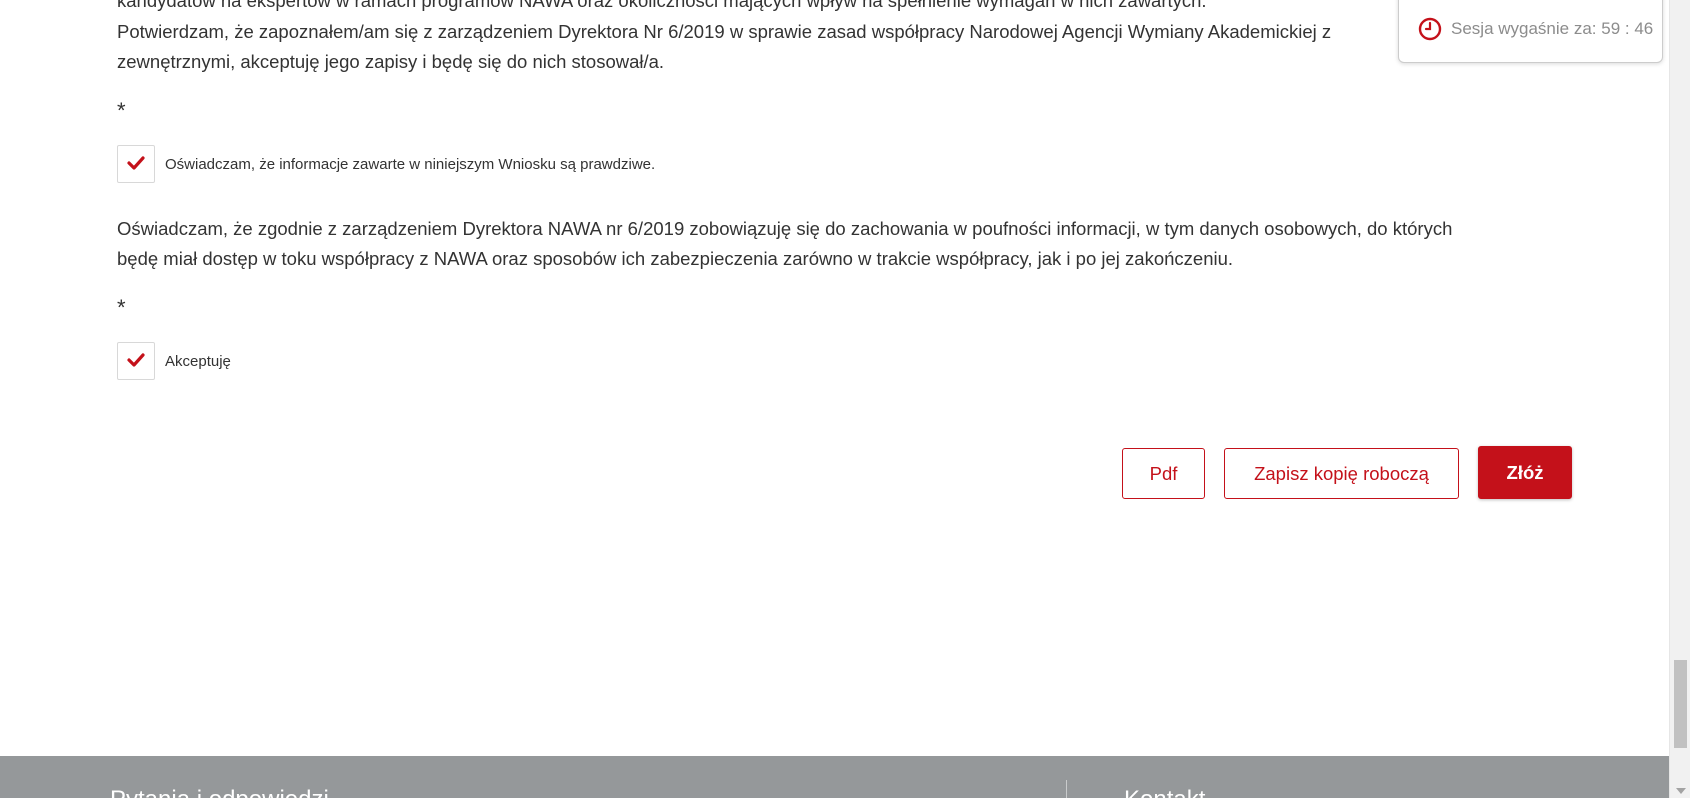 The image size is (1690, 798). Describe the element at coordinates (1164, 792) in the screenshot. I see `footer-contact-heading: Kontakt` at that location.